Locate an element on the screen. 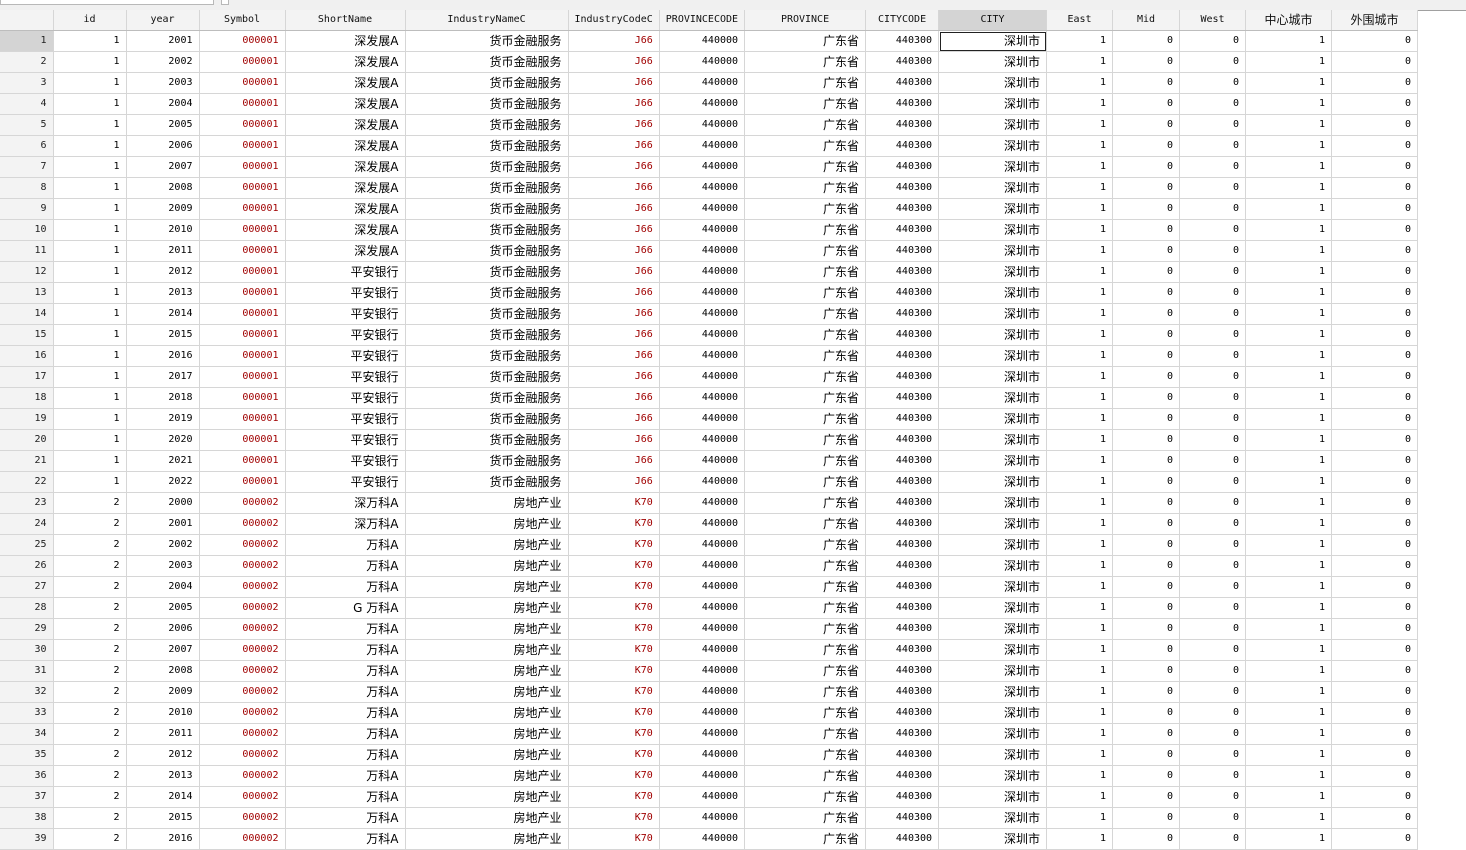 The height and width of the screenshot is (850, 1466). cell-year: 2001 is located at coordinates (163, 41).